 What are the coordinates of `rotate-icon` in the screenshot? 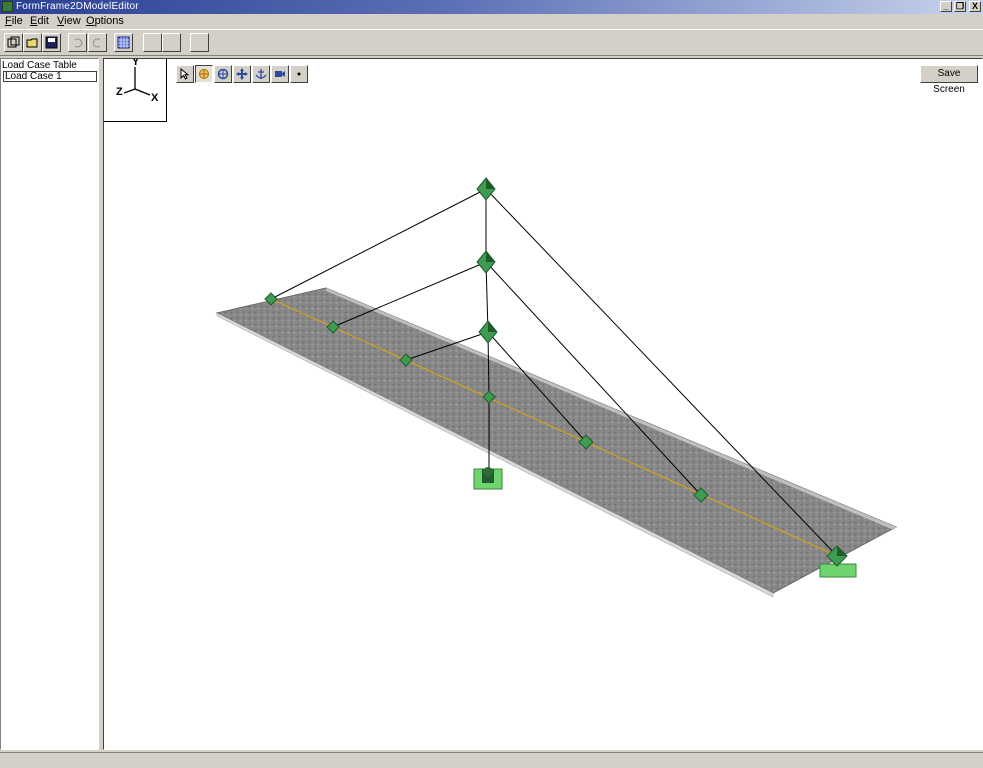 It's located at (223, 74).